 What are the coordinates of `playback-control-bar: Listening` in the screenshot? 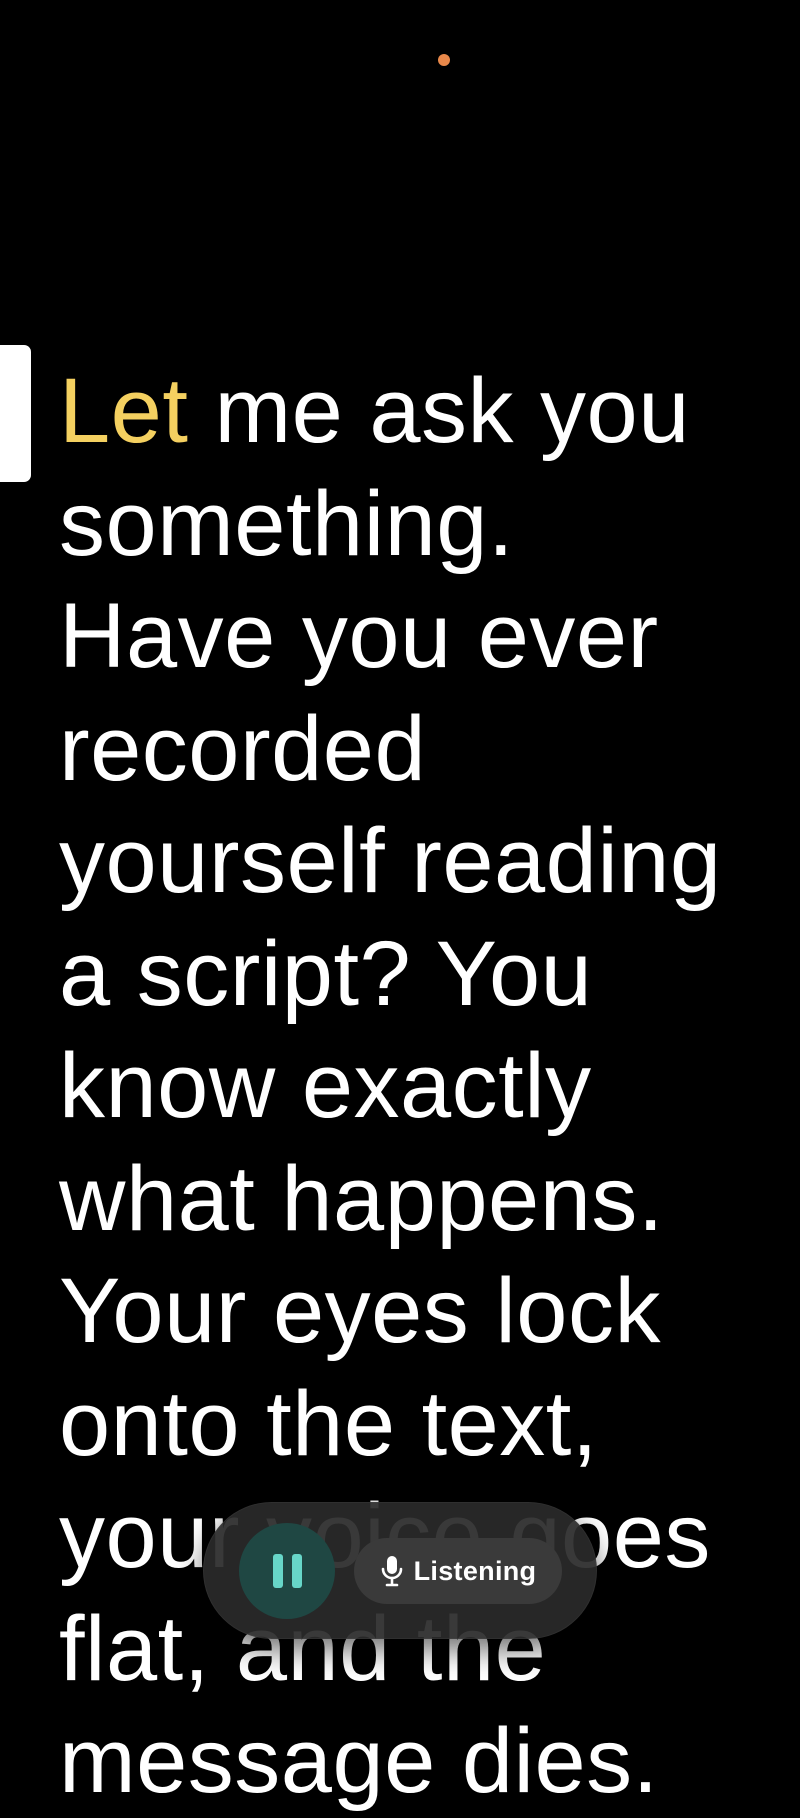 It's located at (400, 1570).